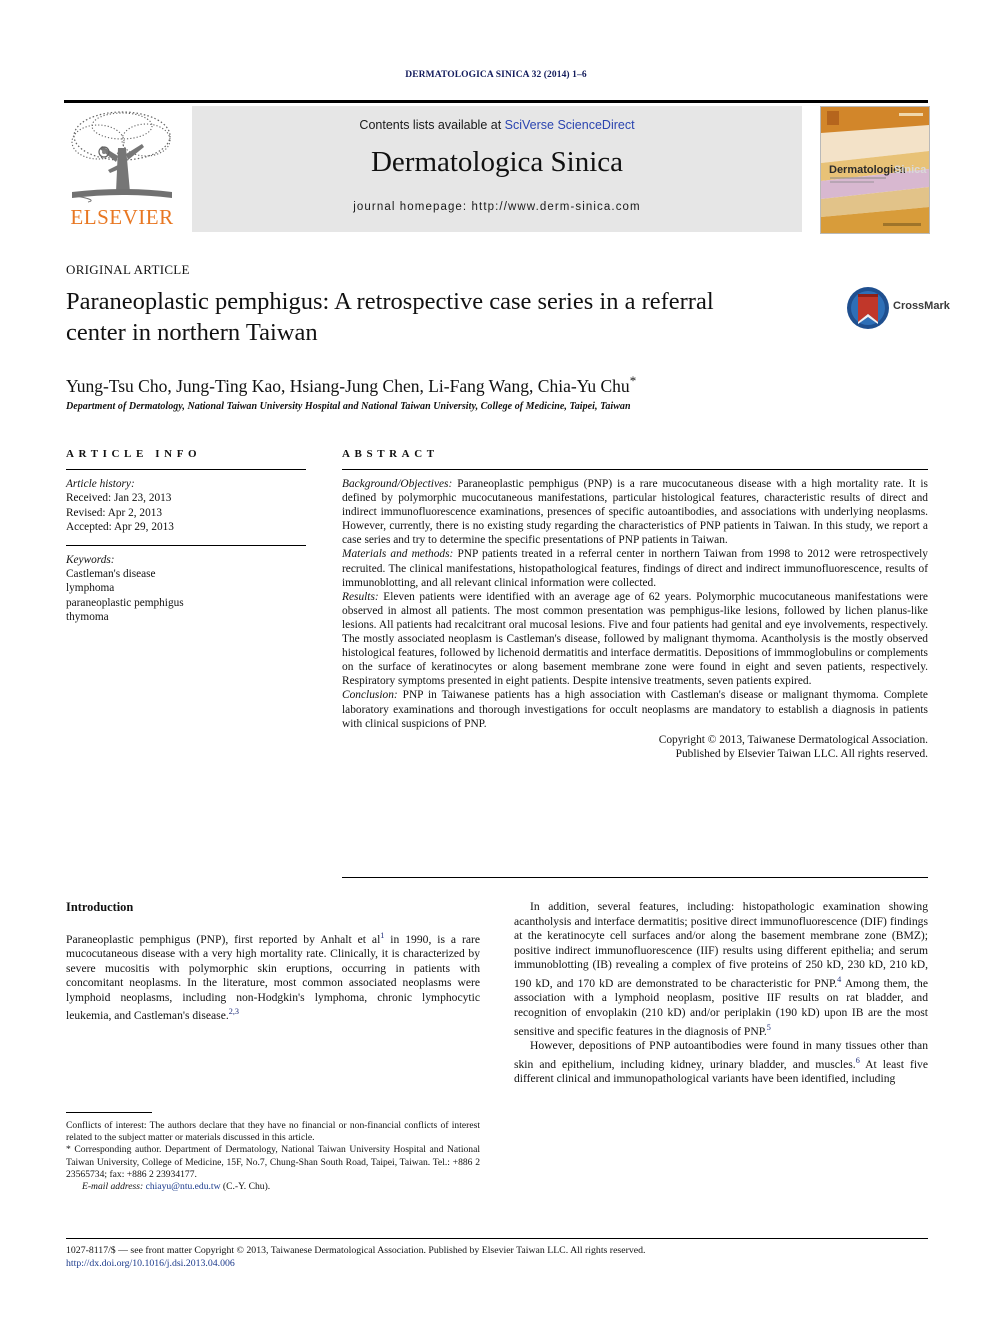 The image size is (992, 1323). I want to click on running-head: DERMATOLOGICA SINICA 32 (2014) 1–6, so click(496, 75).